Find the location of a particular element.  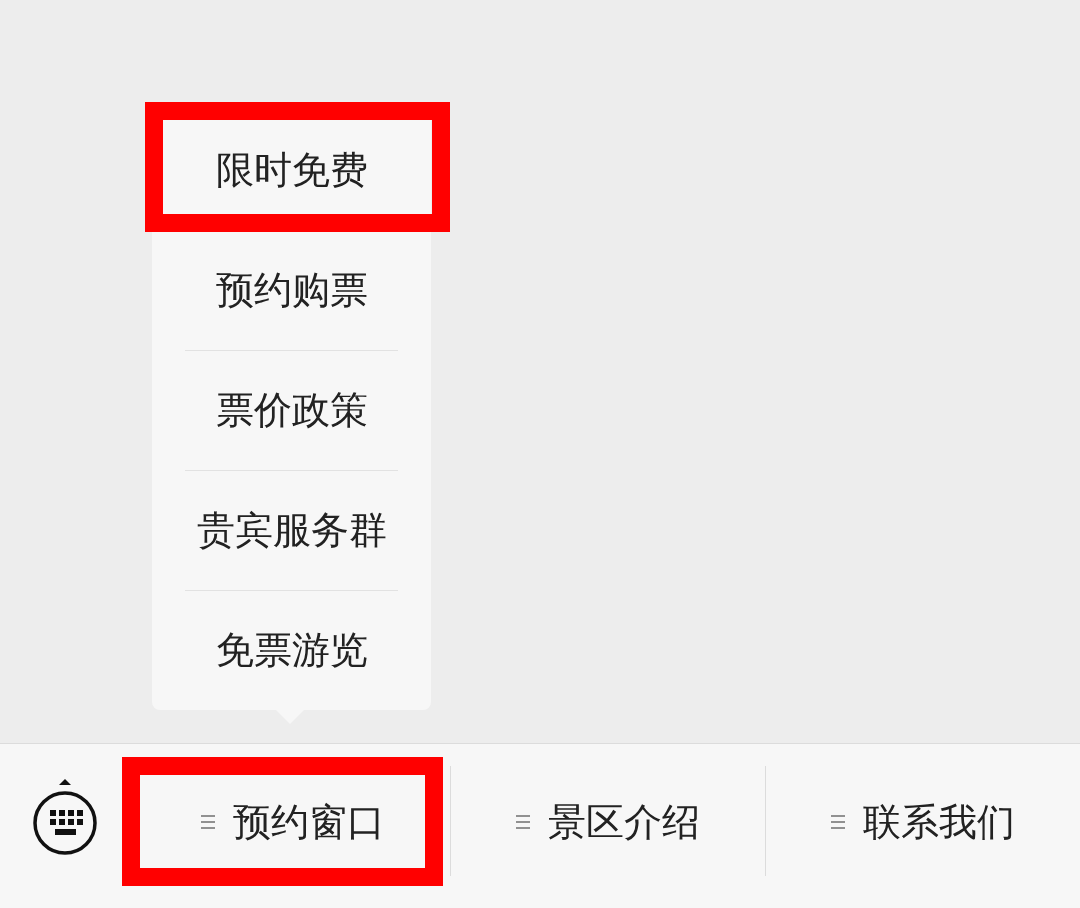

menu-tab: 景区介绍 is located at coordinates (607, 822).